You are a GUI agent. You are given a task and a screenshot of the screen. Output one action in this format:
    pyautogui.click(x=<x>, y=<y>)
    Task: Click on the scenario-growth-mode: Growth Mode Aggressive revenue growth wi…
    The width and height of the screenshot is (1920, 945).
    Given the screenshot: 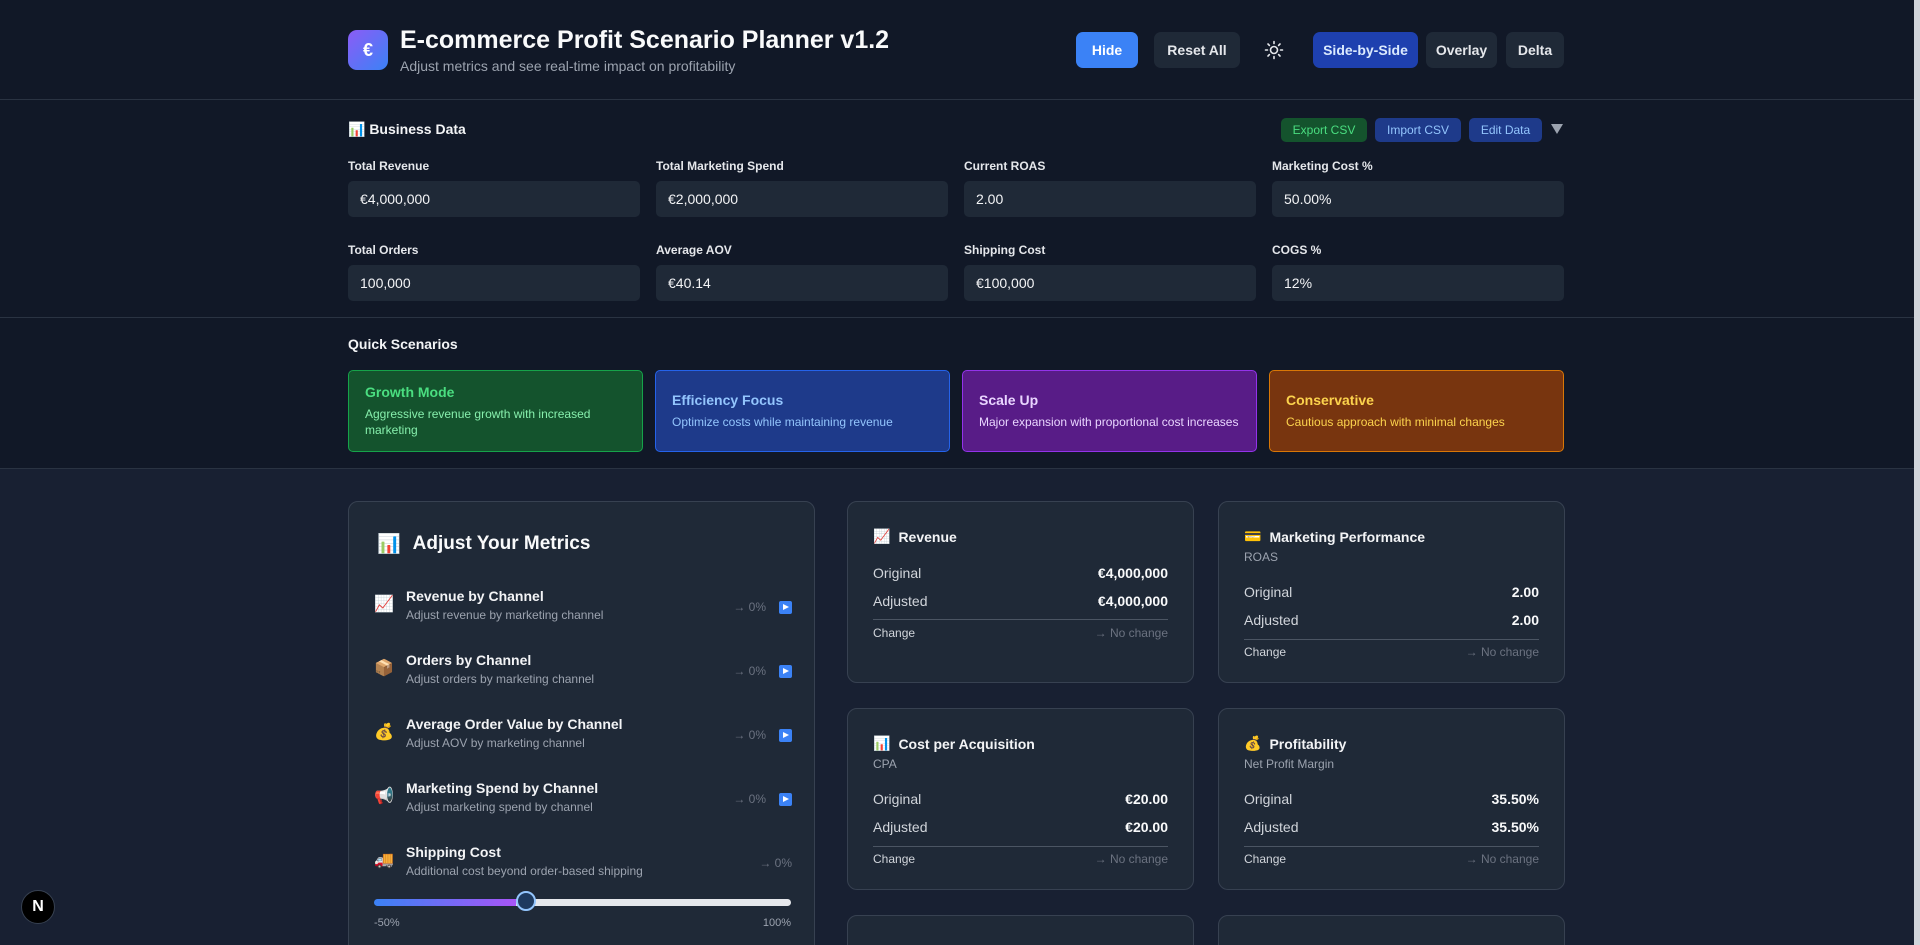 What is the action you would take?
    pyautogui.click(x=495, y=411)
    